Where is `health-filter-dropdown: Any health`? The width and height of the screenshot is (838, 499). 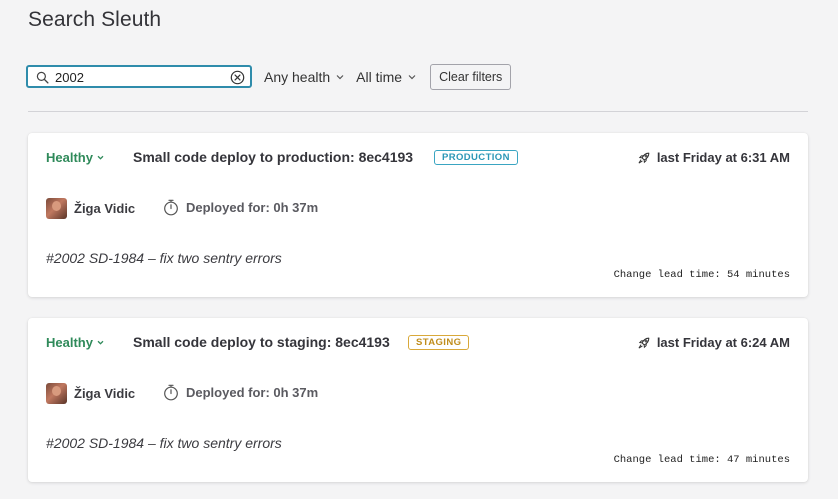
health-filter-dropdown: Any health is located at coordinates (304, 77).